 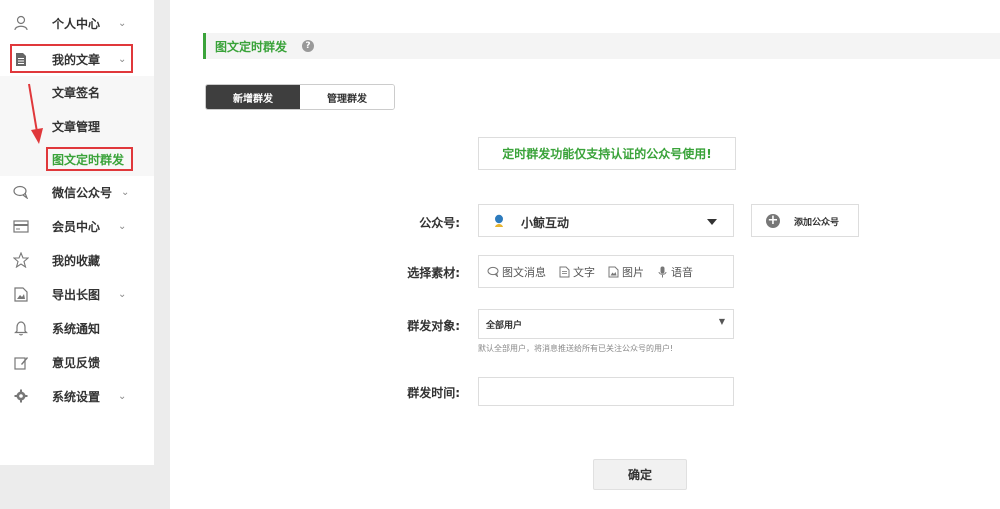 What do you see at coordinates (76, 126) in the screenshot?
I see `submenu-item-article-management: 文章管理` at bounding box center [76, 126].